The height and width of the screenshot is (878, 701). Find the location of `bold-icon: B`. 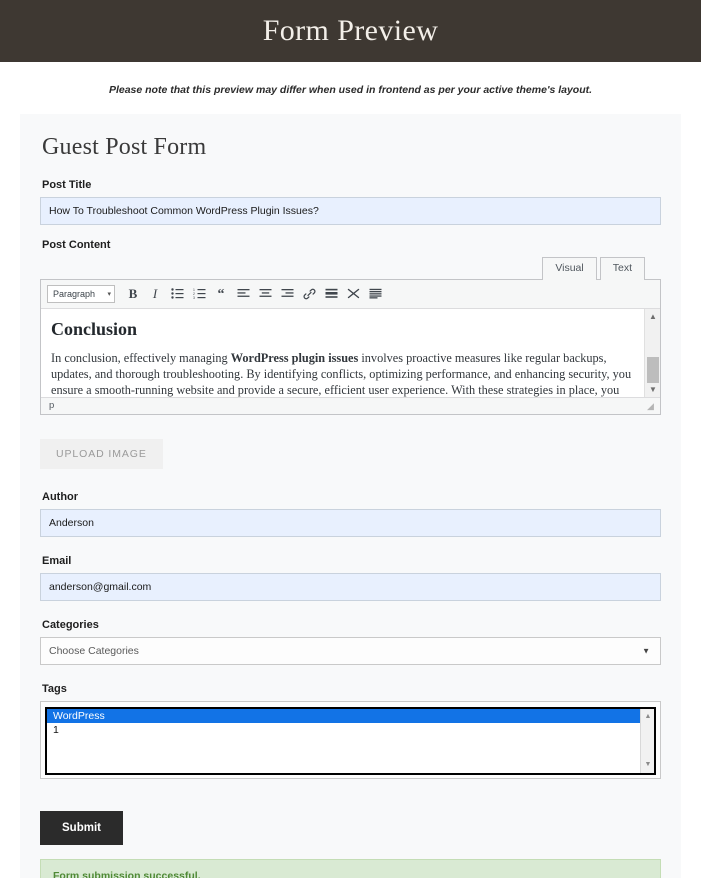

bold-icon: B is located at coordinates (133, 294).